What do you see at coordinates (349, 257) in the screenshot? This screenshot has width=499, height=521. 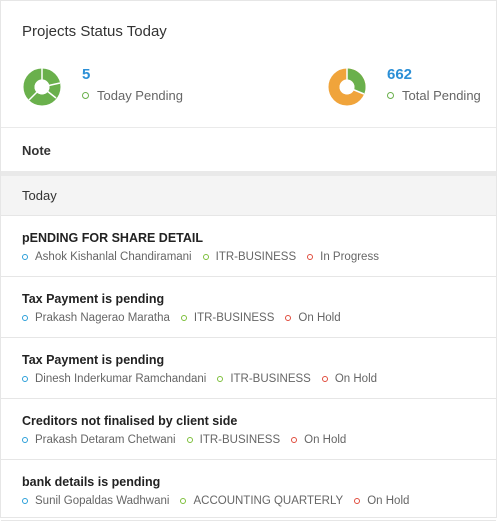 I see `item-status: In Progress` at bounding box center [349, 257].